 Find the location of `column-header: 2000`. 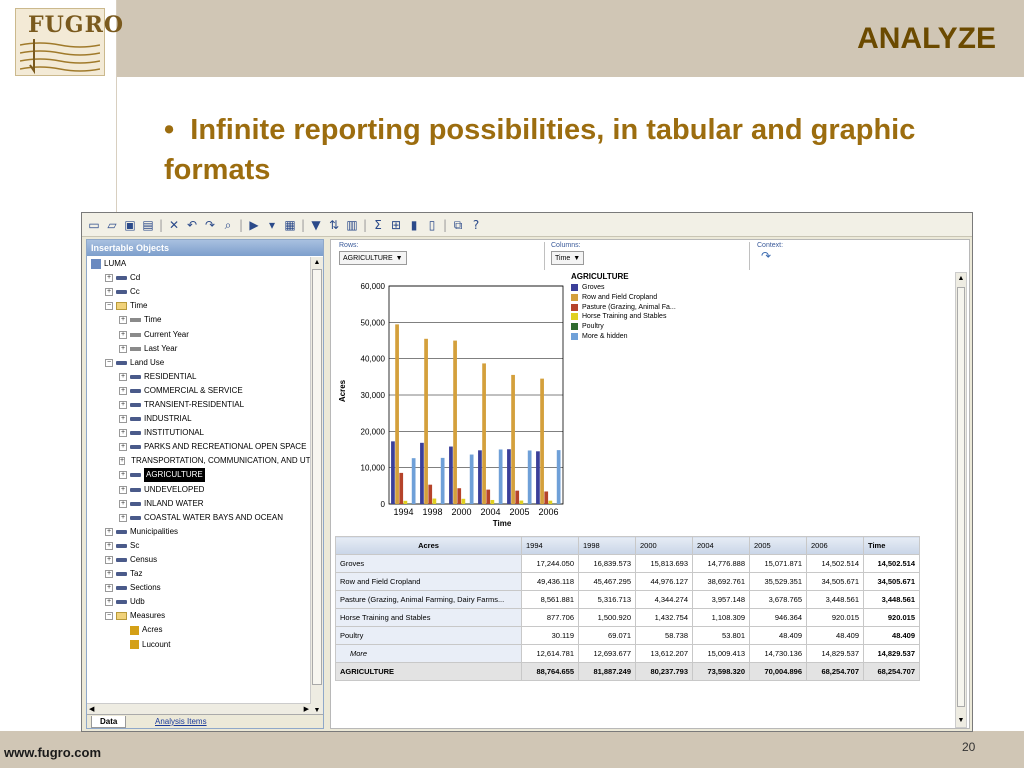

column-header: 2000 is located at coordinates (664, 545).